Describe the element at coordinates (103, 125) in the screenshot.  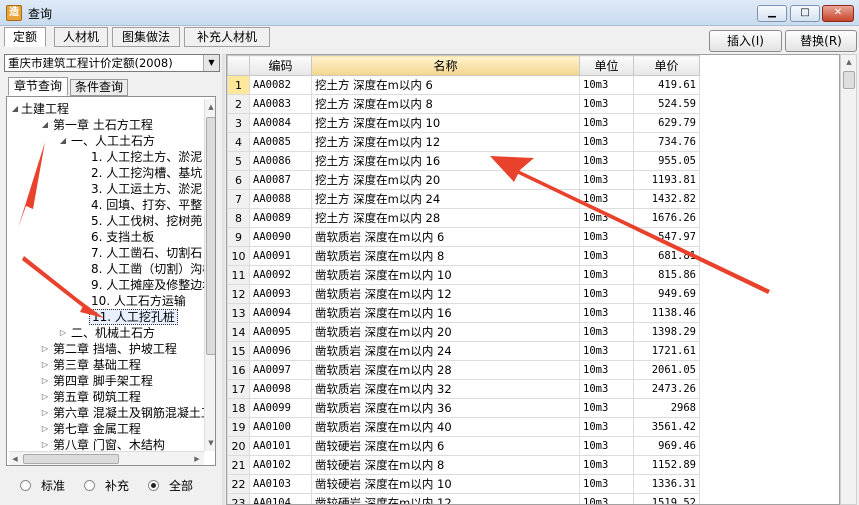
I see `tree-node: 第一章 土石方工程` at that location.